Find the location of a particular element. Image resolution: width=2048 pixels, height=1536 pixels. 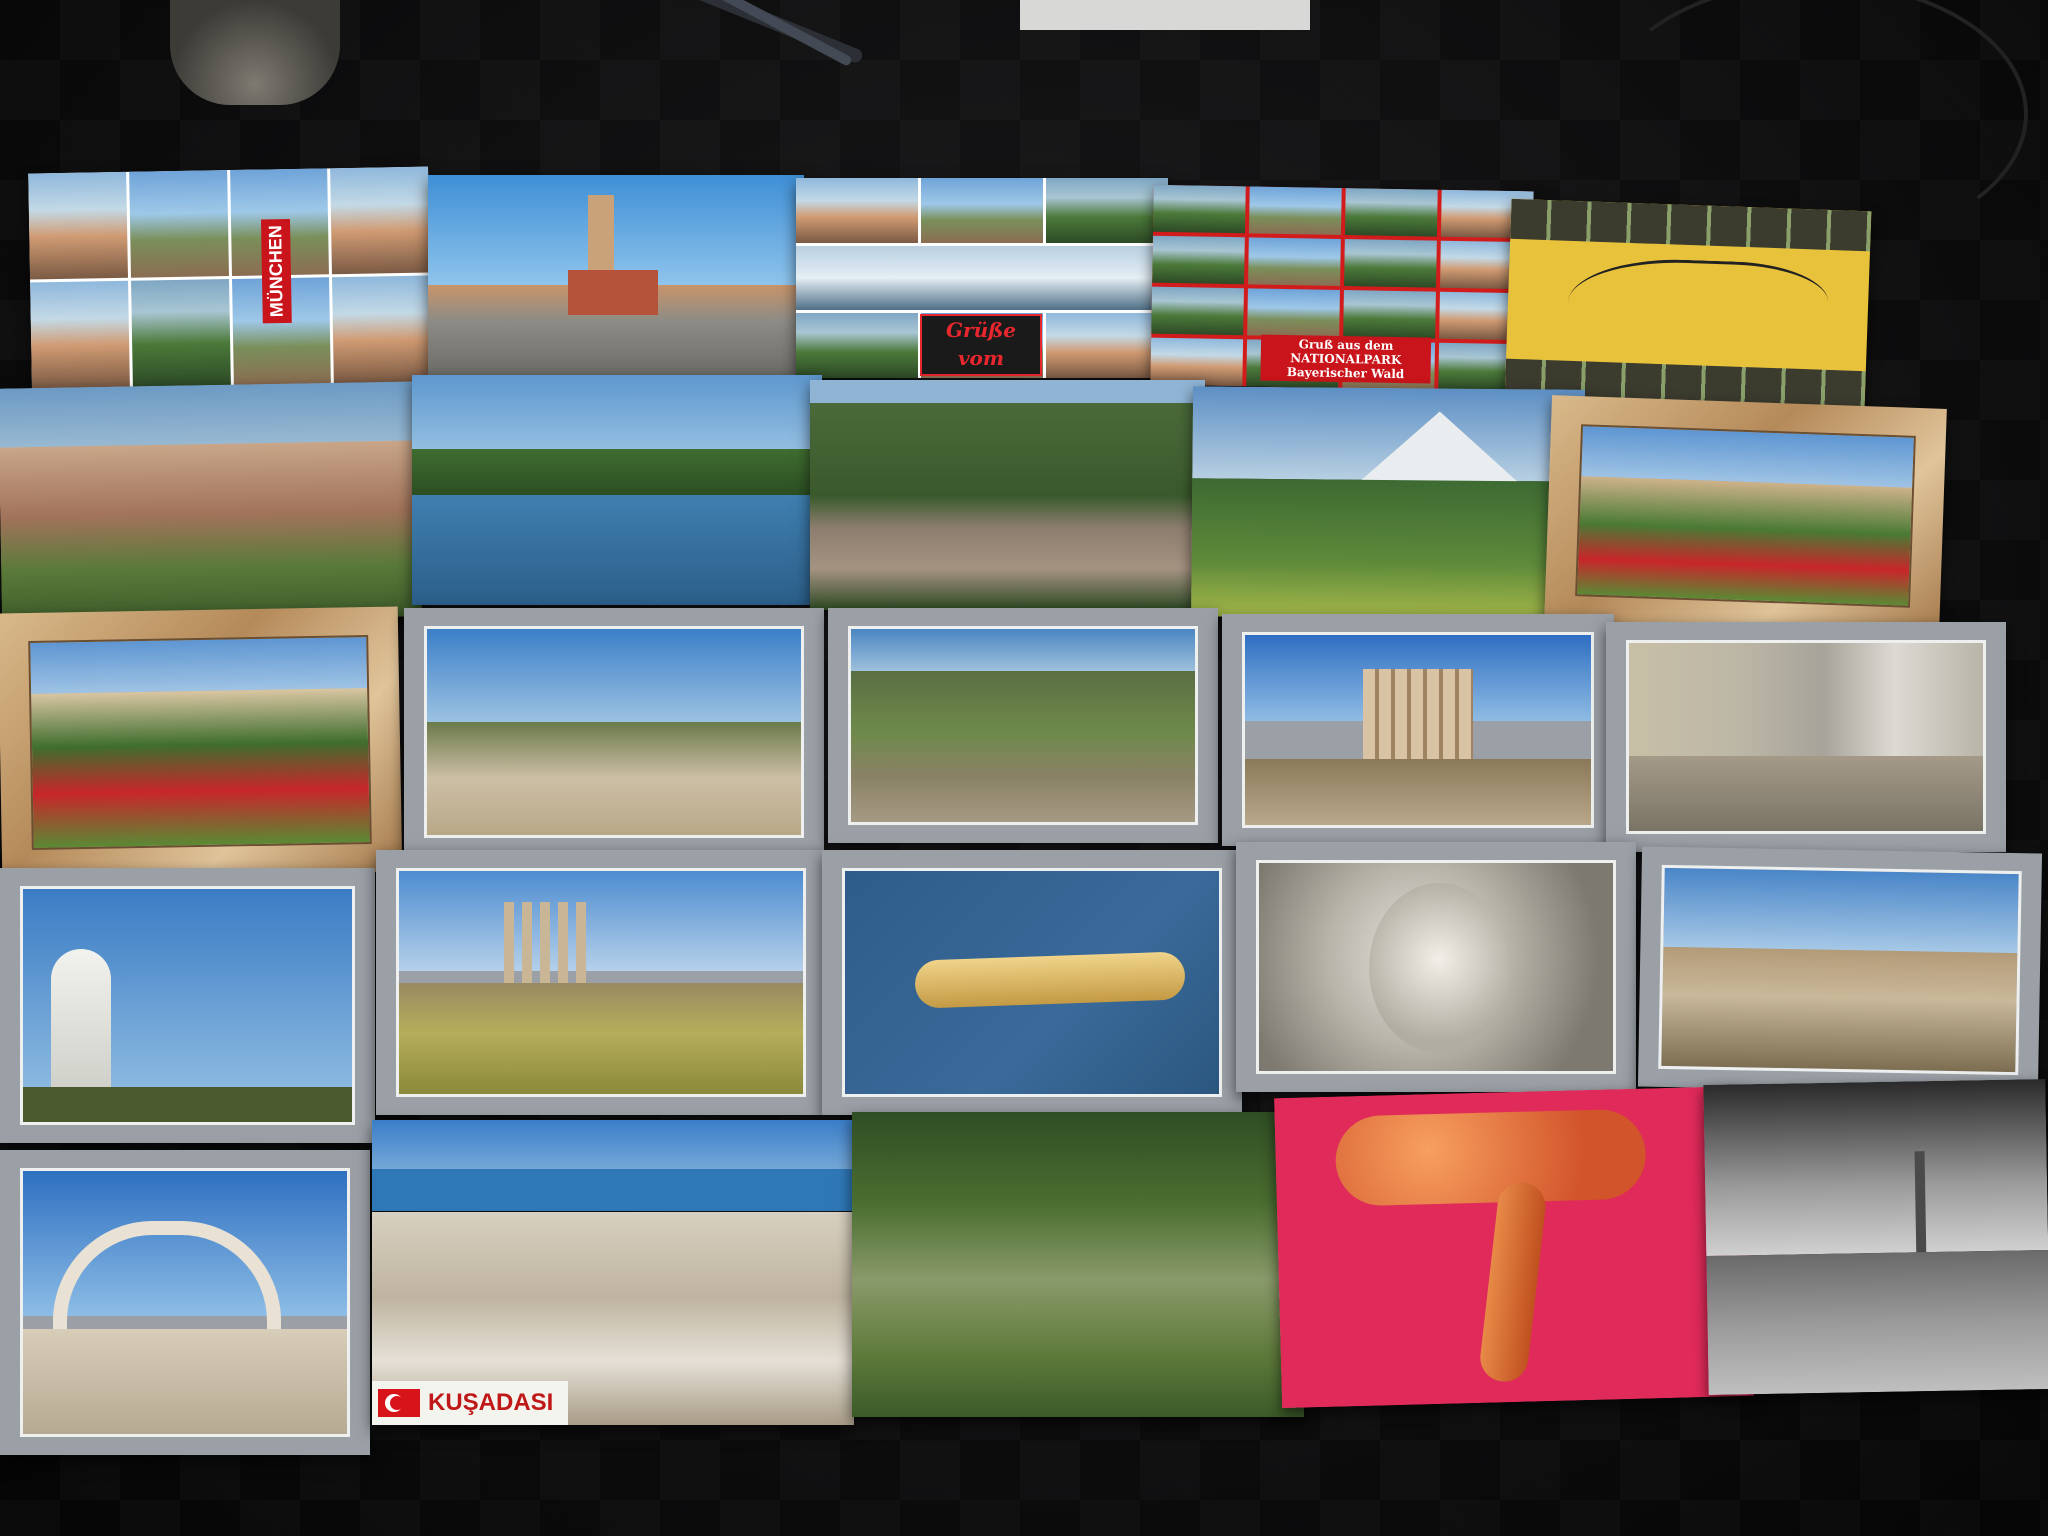

postcard-rhein: Grüße vom Rhein is located at coordinates (982, 278).